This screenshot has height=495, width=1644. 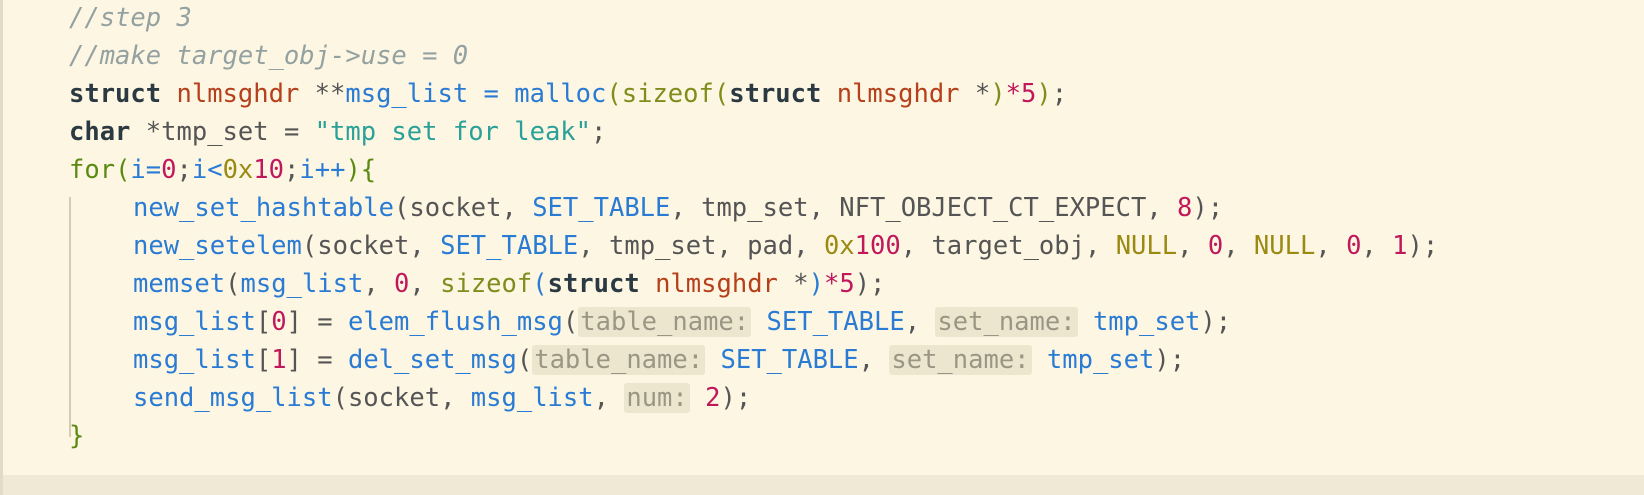 What do you see at coordinates (560, 94) in the screenshot?
I see `code-token: malloc` at bounding box center [560, 94].